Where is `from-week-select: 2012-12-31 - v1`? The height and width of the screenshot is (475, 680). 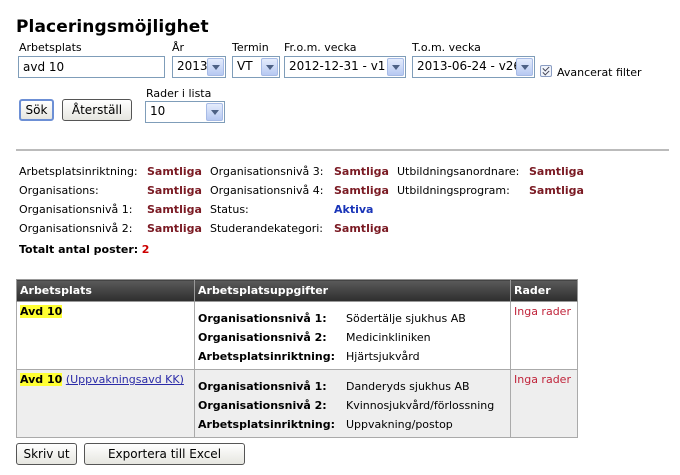
from-week-select: 2012-12-31 - v1 is located at coordinates (345, 67).